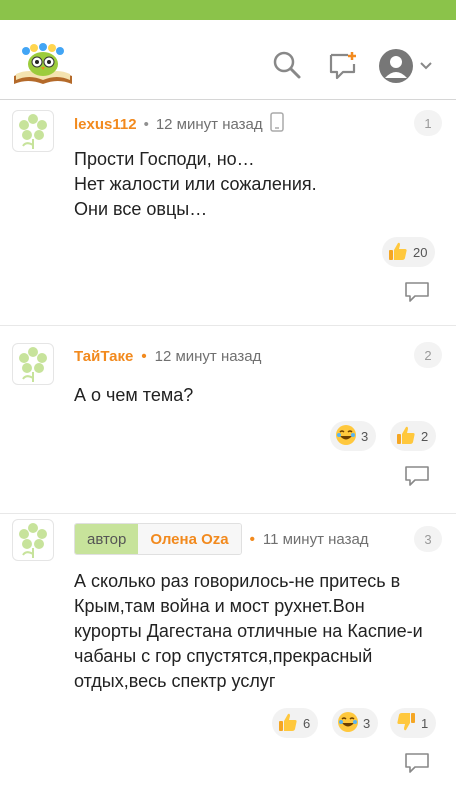 The height and width of the screenshot is (800, 456). Describe the element at coordinates (408, 723) in the screenshot. I see `thumbs-down-icon` at that location.